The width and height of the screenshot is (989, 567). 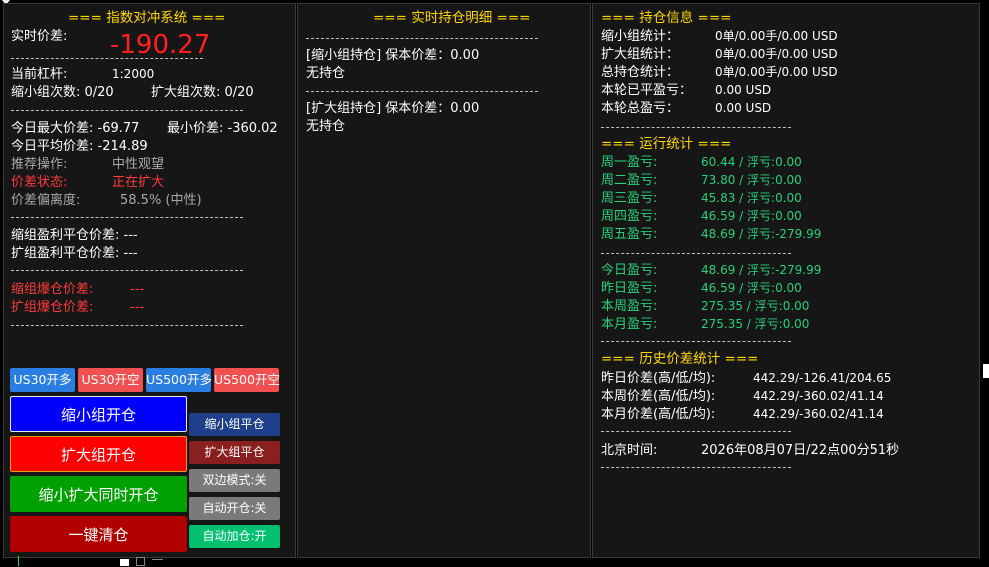 What do you see at coordinates (393, 55) in the screenshot?
I see `shrink-position-header: [缩小组持仓] 保本价差：0.00` at bounding box center [393, 55].